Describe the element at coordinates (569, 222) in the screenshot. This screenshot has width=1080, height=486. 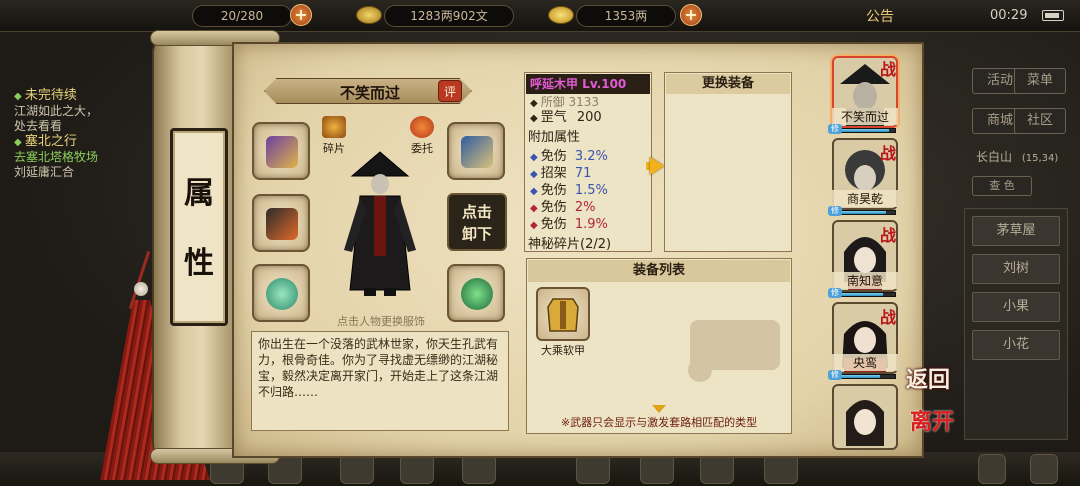
I see `extra-stat-row: ◆ 免伤 1.9%` at that location.